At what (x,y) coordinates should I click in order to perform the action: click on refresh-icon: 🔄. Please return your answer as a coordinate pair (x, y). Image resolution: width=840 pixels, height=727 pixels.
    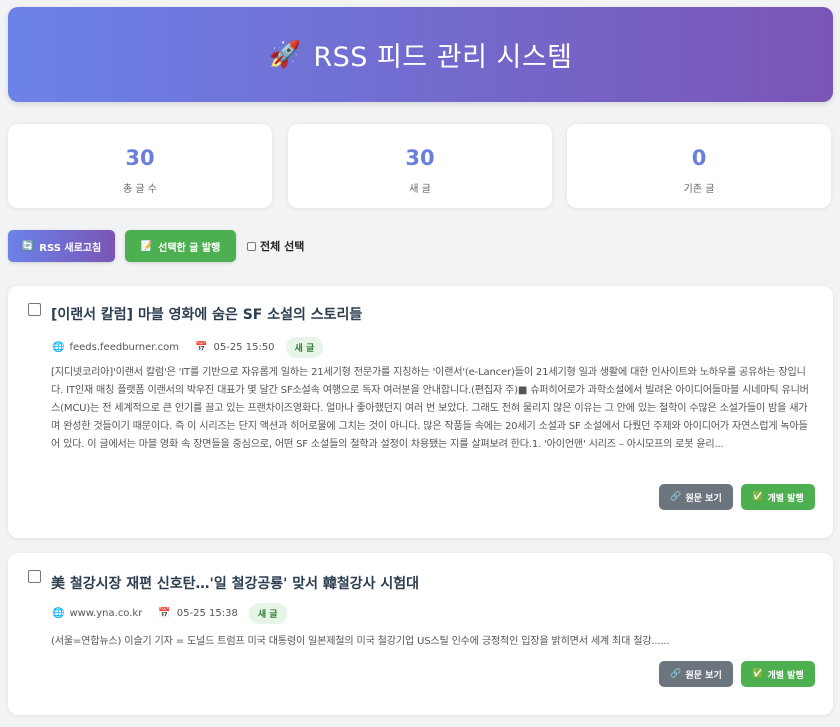
    Looking at the image, I should click on (28, 246).